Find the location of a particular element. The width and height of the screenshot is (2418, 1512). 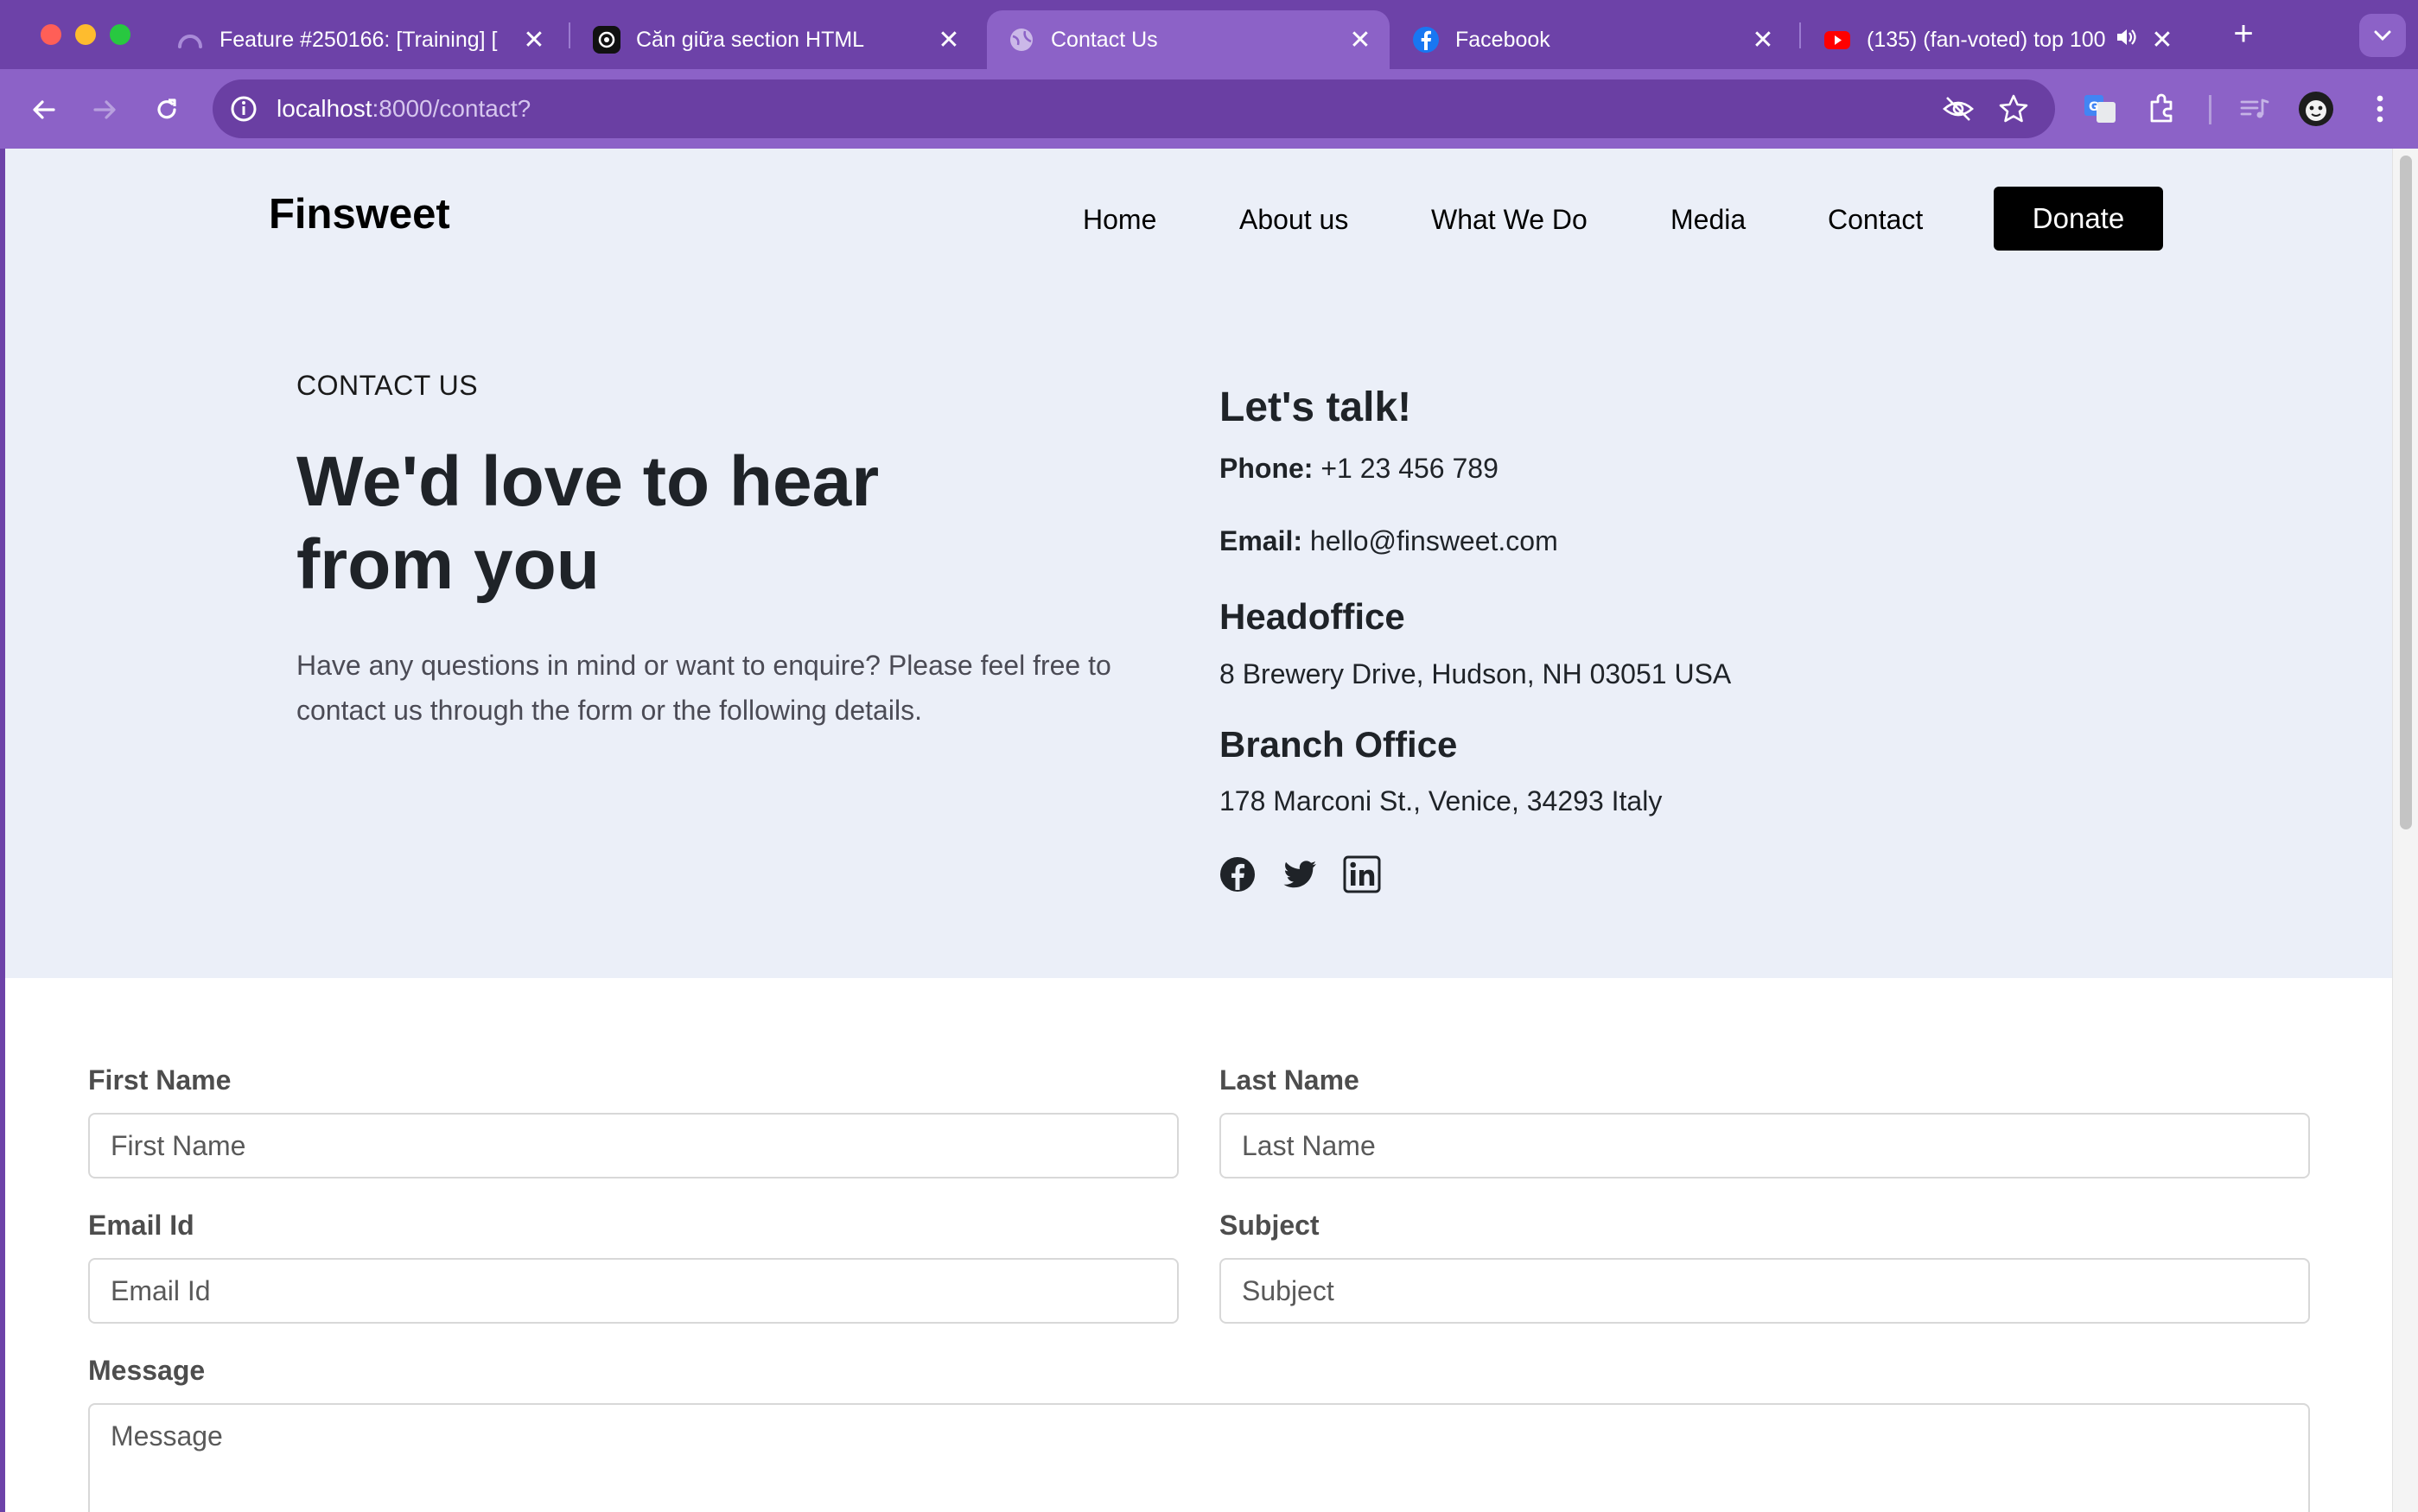

headoffice-address: 8 Brewery Drive, Hudson, NH 03051 USA is located at coordinates (1475, 673).